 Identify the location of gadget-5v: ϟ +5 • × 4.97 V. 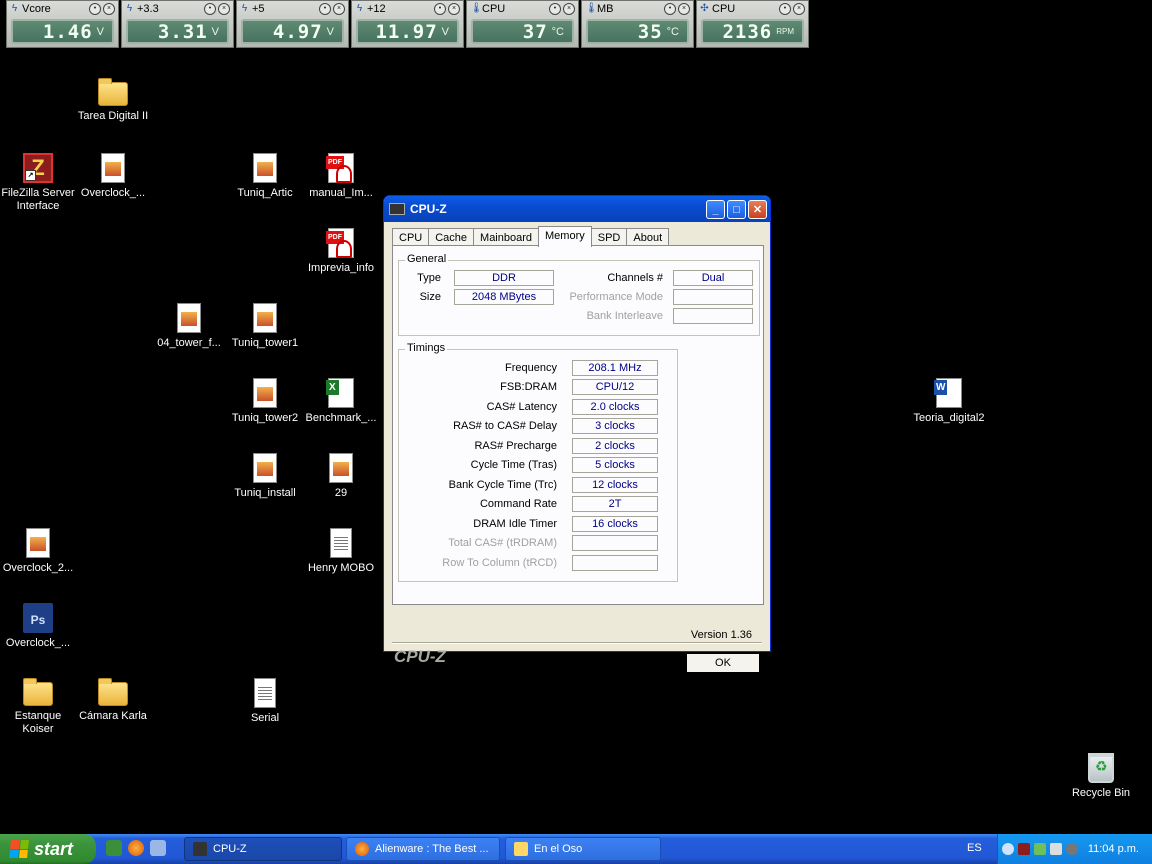
(292, 24).